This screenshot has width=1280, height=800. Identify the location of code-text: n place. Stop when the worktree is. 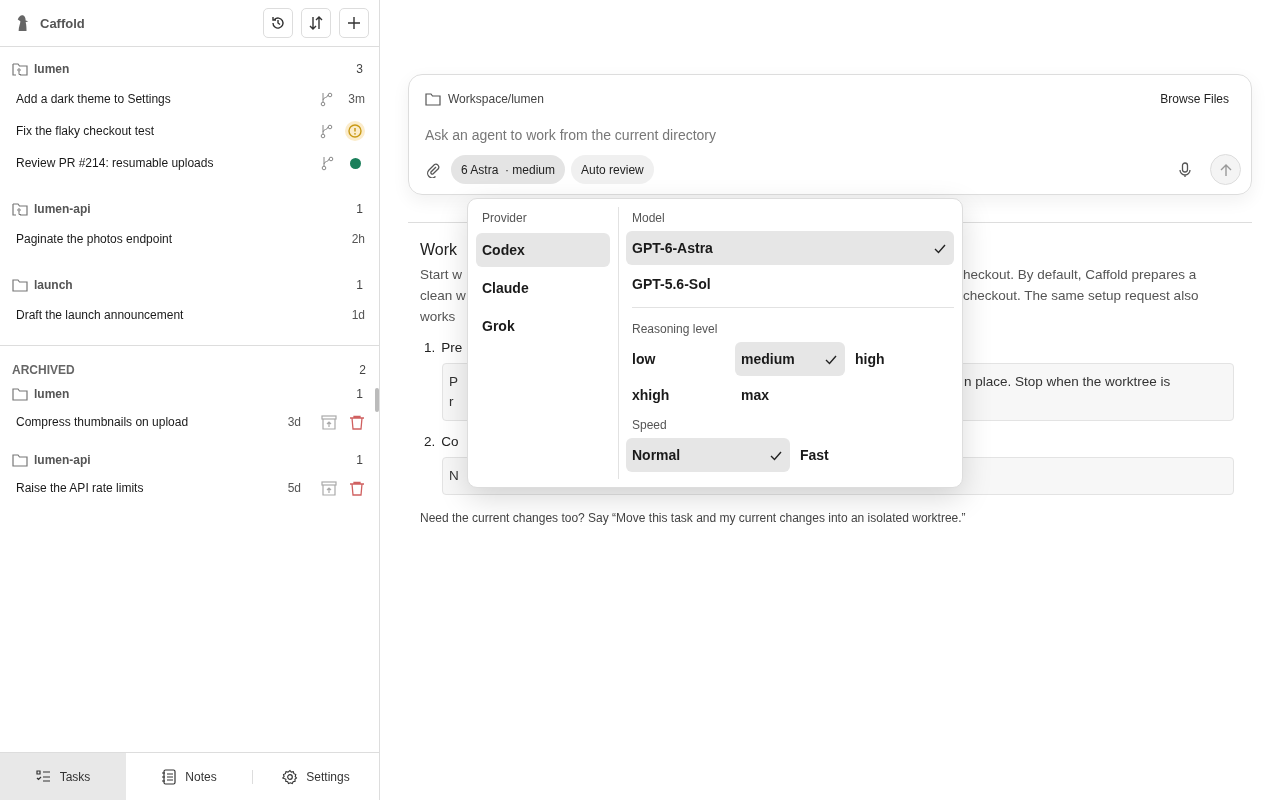
(1068, 382).